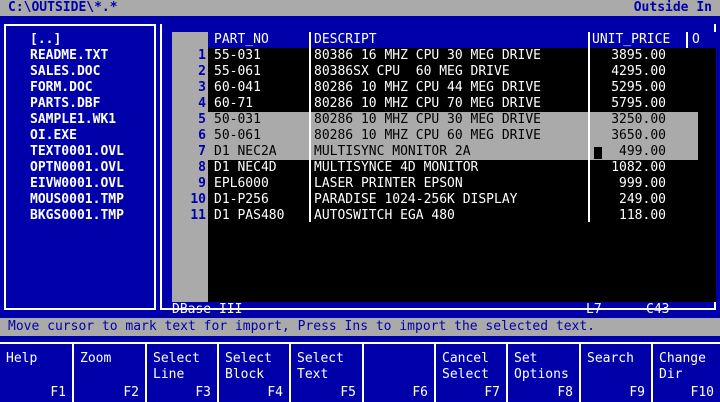 The height and width of the screenshot is (402, 720). I want to click on file-item-parent-dir: [..], so click(90, 40).